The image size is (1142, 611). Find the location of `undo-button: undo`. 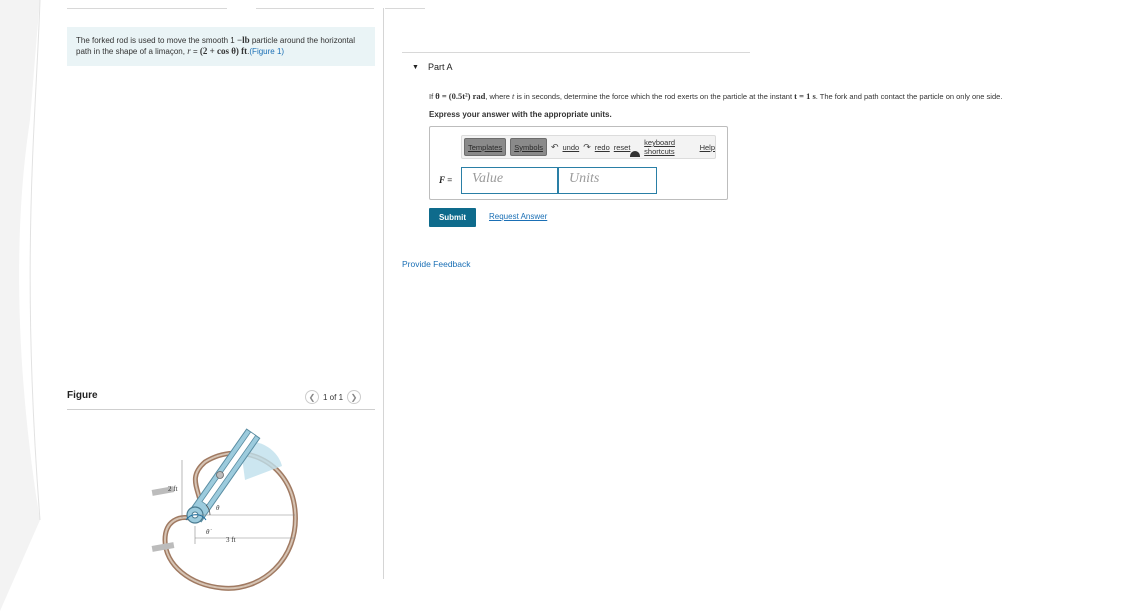

undo-button: undo is located at coordinates (571, 147).